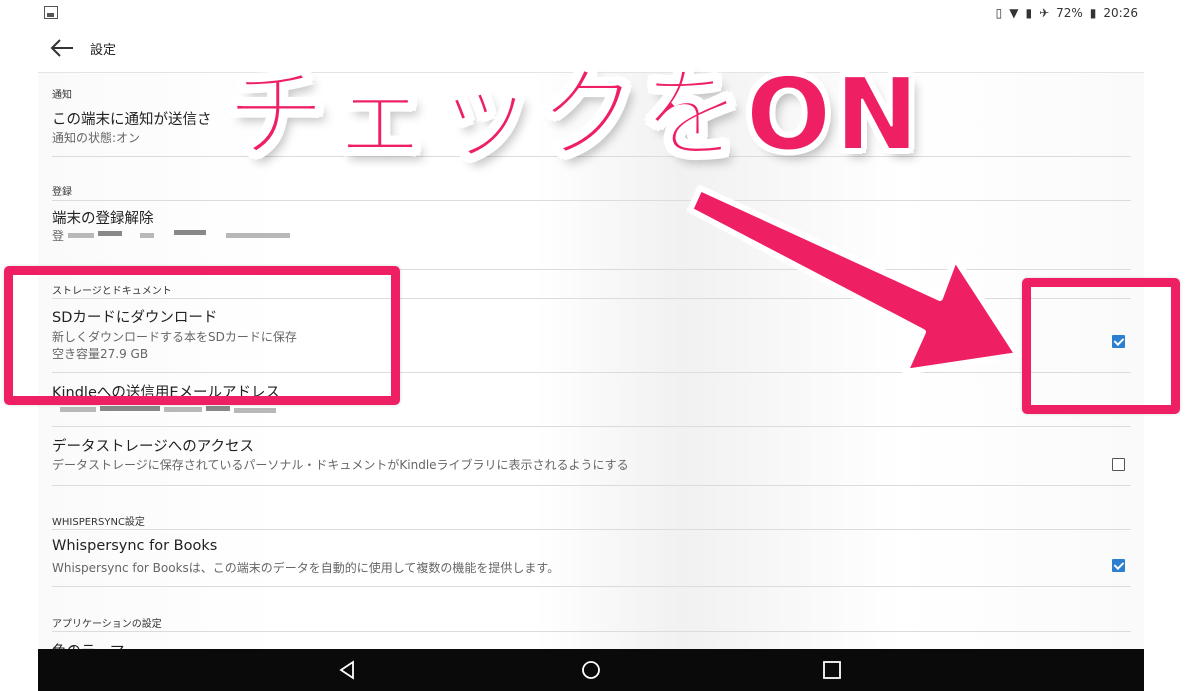  Describe the element at coordinates (134, 546) in the screenshot. I see `whispersync-title: Whispersync for Books` at that location.